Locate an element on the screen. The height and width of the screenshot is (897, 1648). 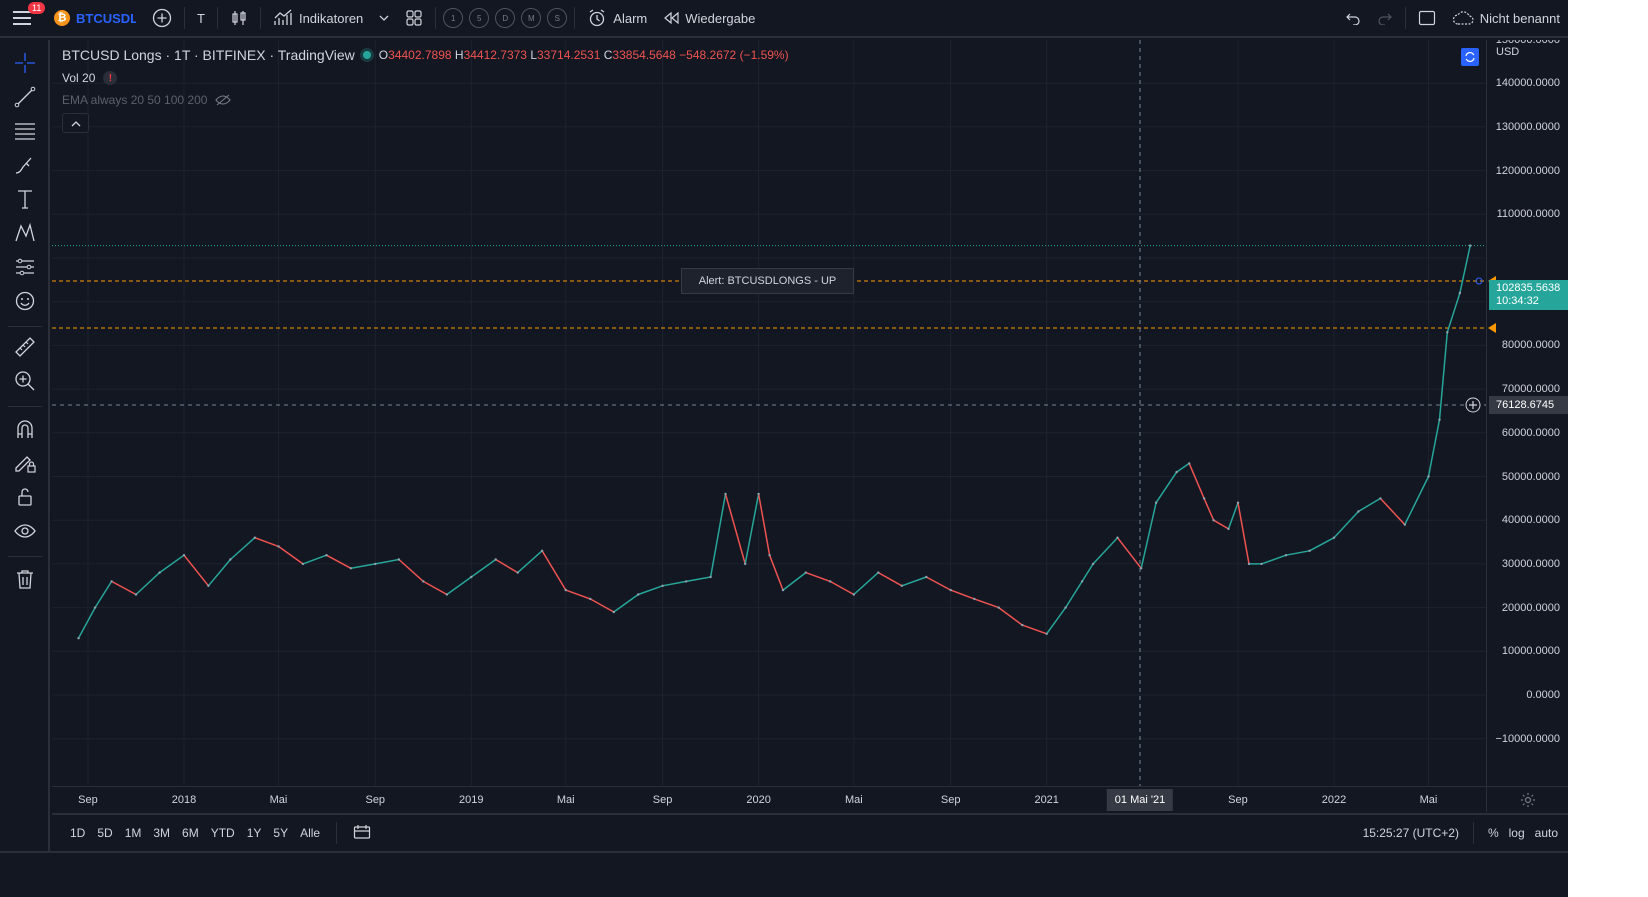
symbol-search-button: ₿ BTCUSDLONGS is located at coordinates (95, 18).